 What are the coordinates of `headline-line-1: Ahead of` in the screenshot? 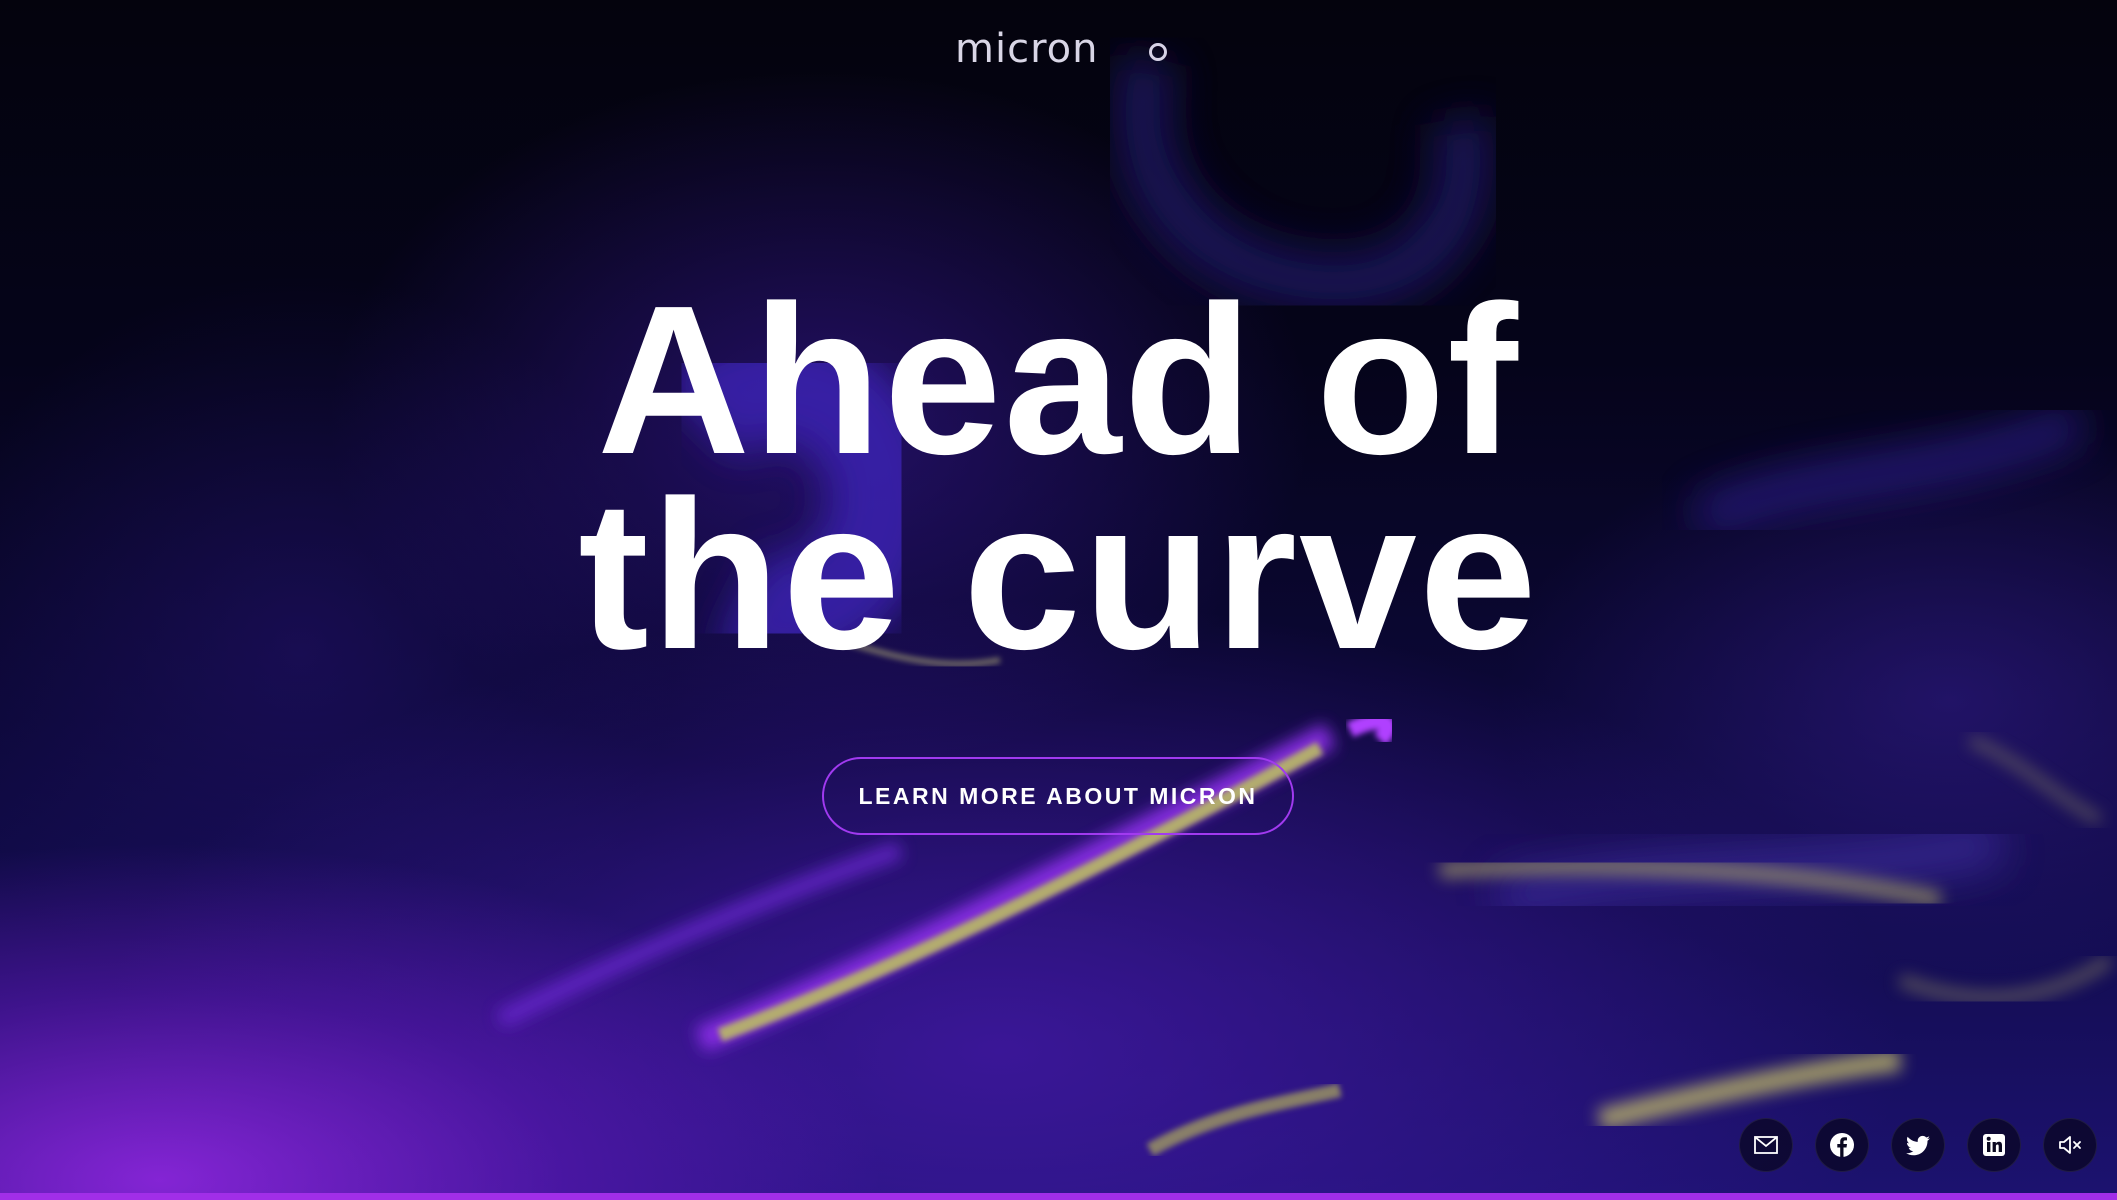 It's located at (1058, 379).